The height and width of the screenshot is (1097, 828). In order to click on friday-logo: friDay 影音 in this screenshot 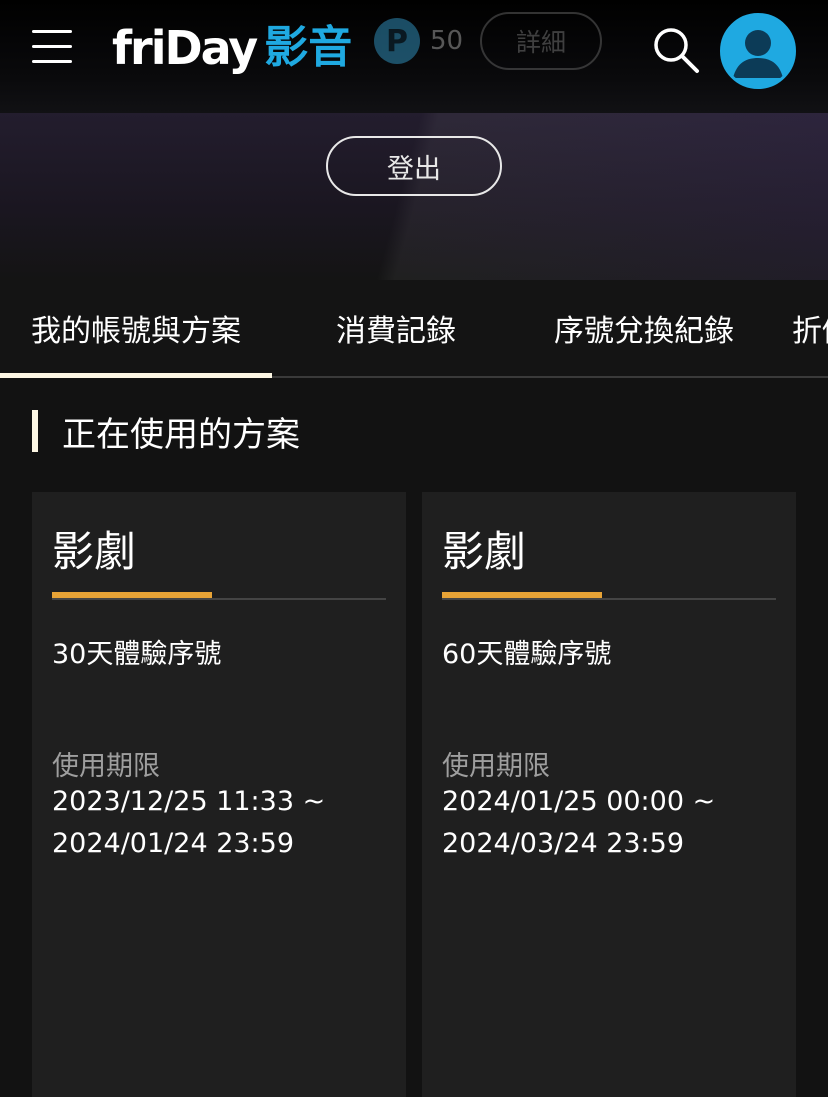, I will do `click(232, 48)`.